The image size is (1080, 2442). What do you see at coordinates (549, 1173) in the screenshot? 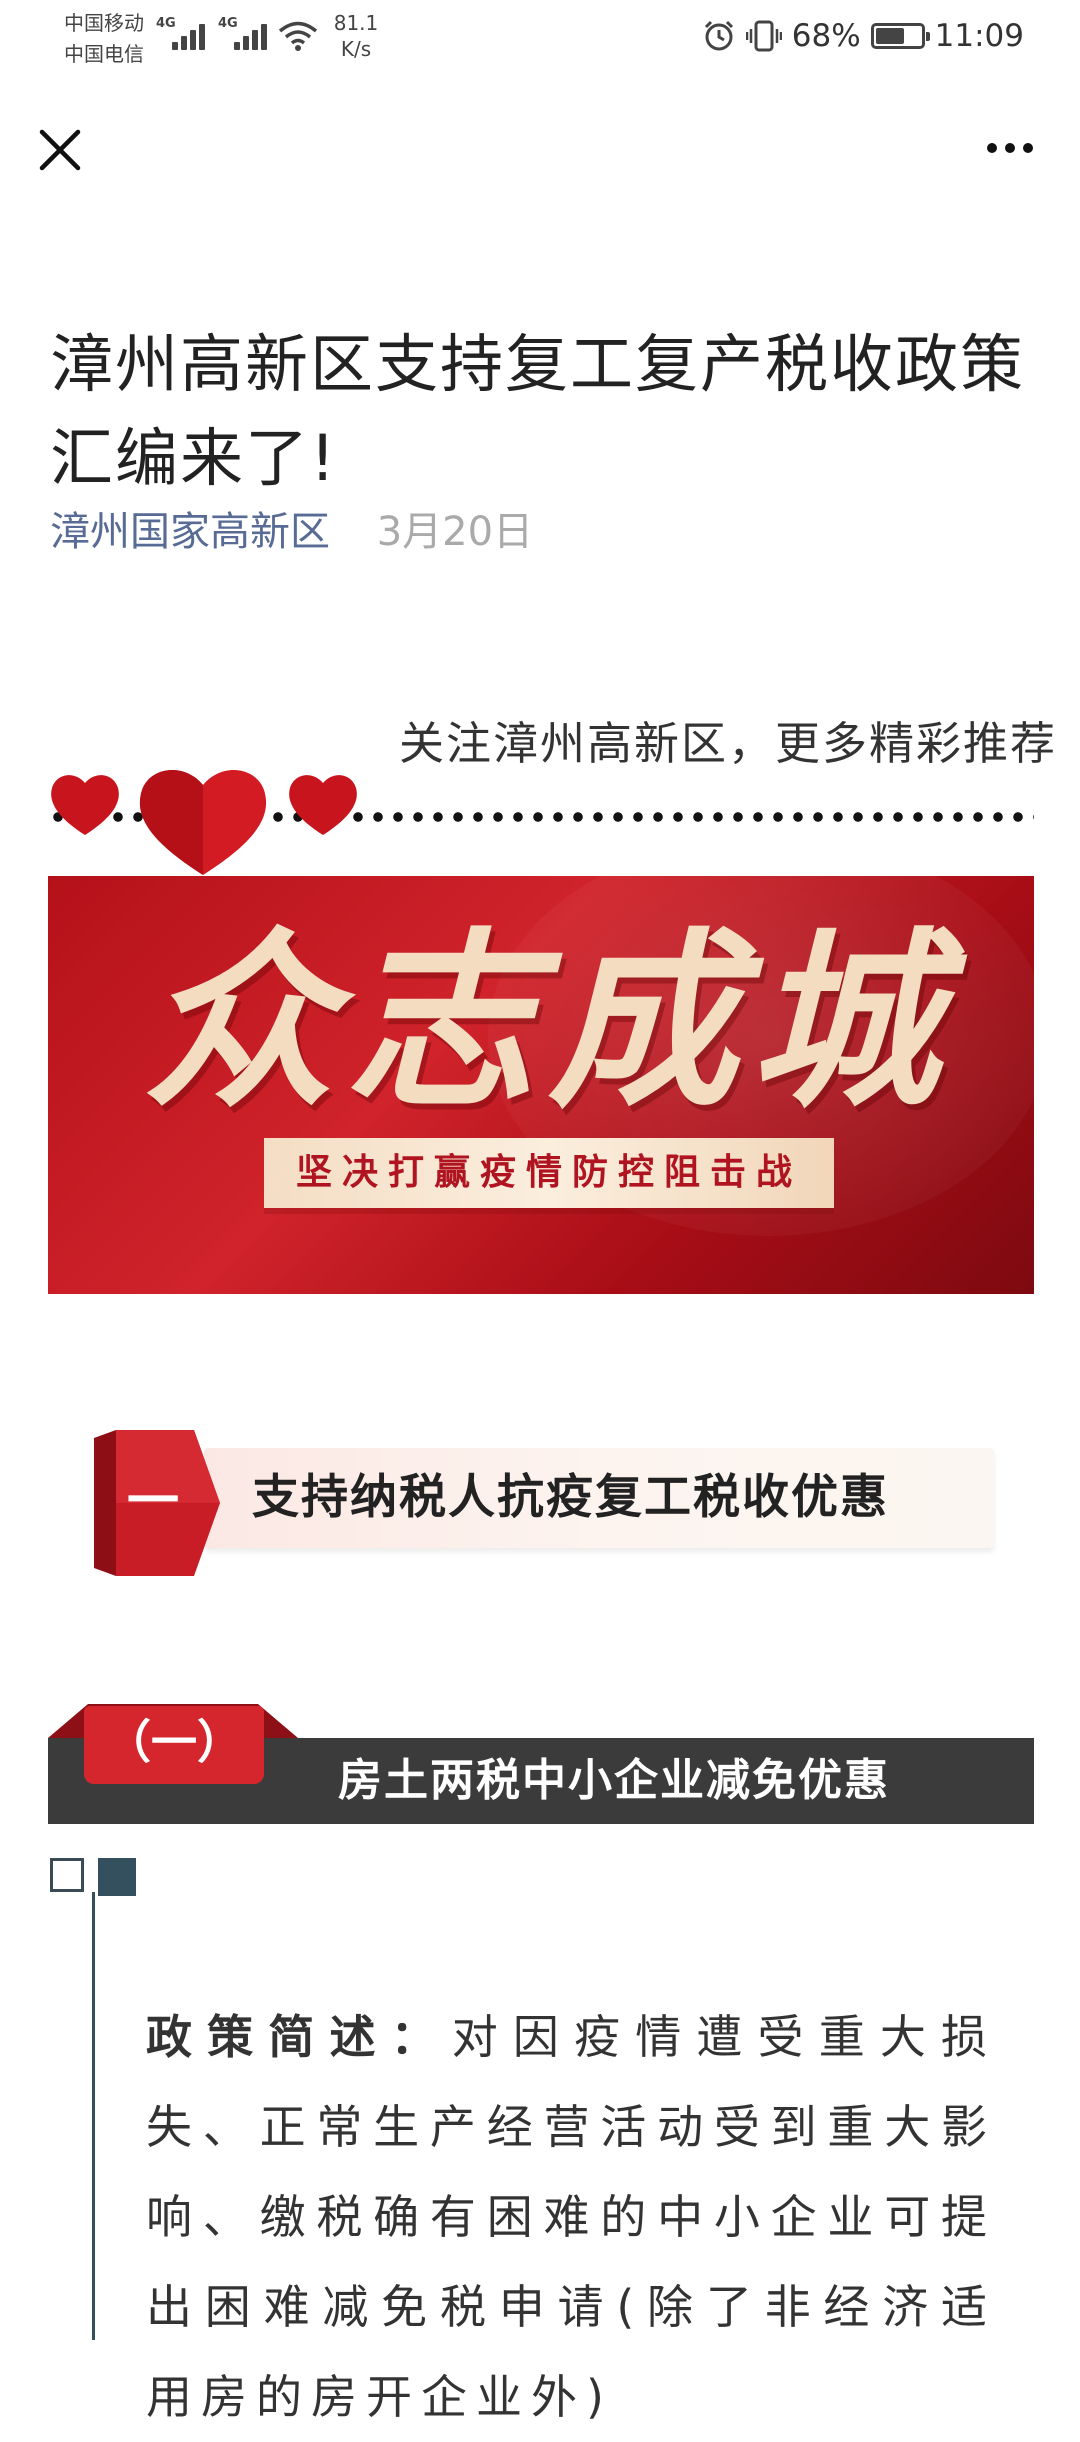
I see `banner-slogan: 坚决打赢疫情防控阻击战` at bounding box center [549, 1173].